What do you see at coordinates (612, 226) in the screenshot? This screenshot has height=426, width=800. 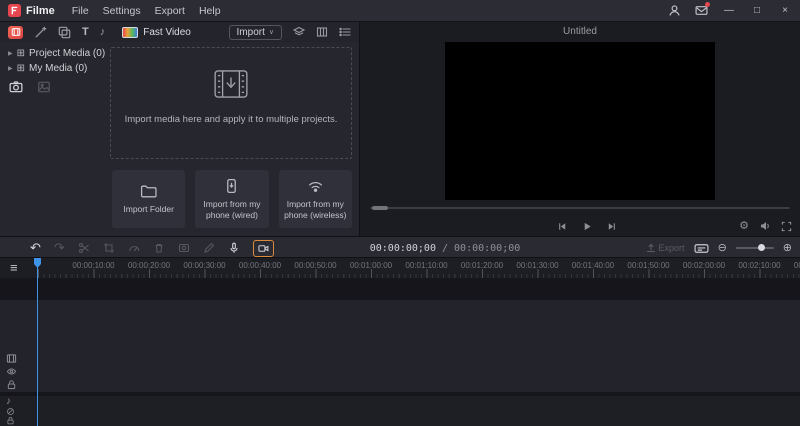 I see `next-frame-button` at bounding box center [612, 226].